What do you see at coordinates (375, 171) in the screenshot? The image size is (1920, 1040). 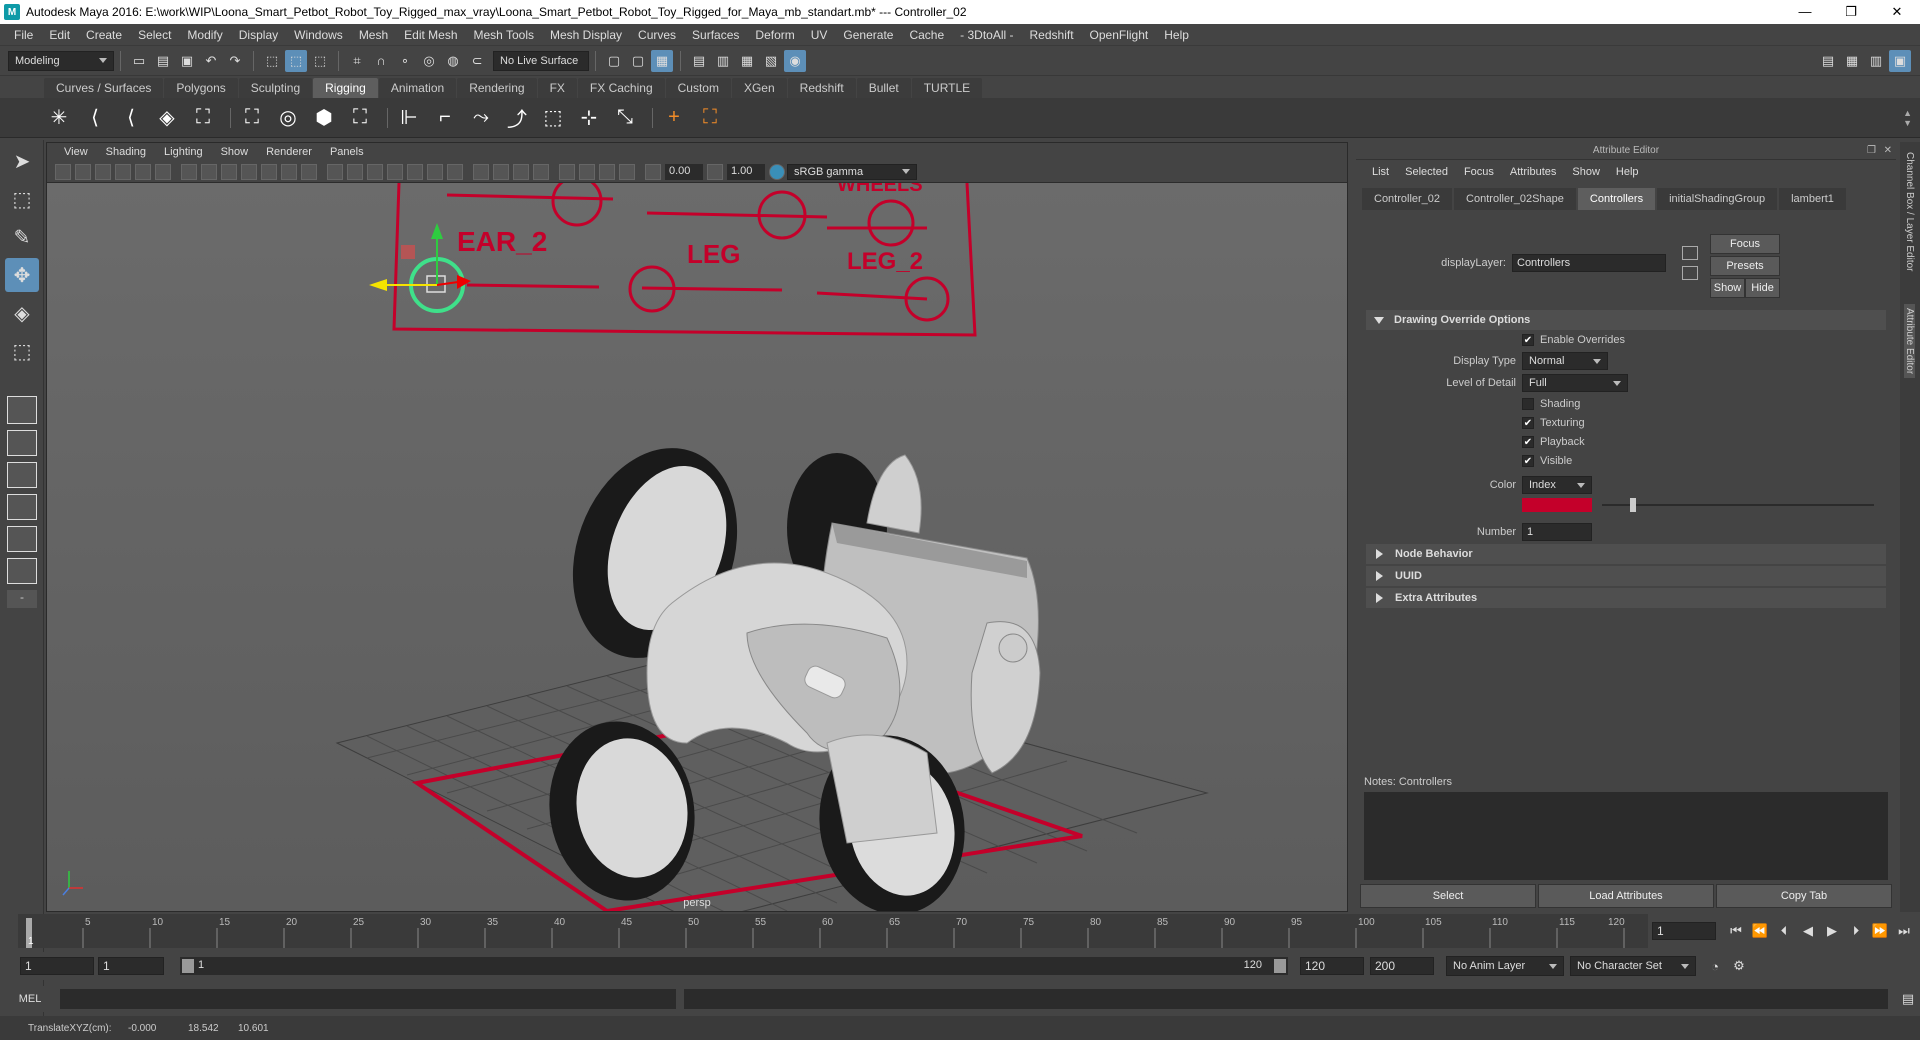 I see `default-lighting-icon` at bounding box center [375, 171].